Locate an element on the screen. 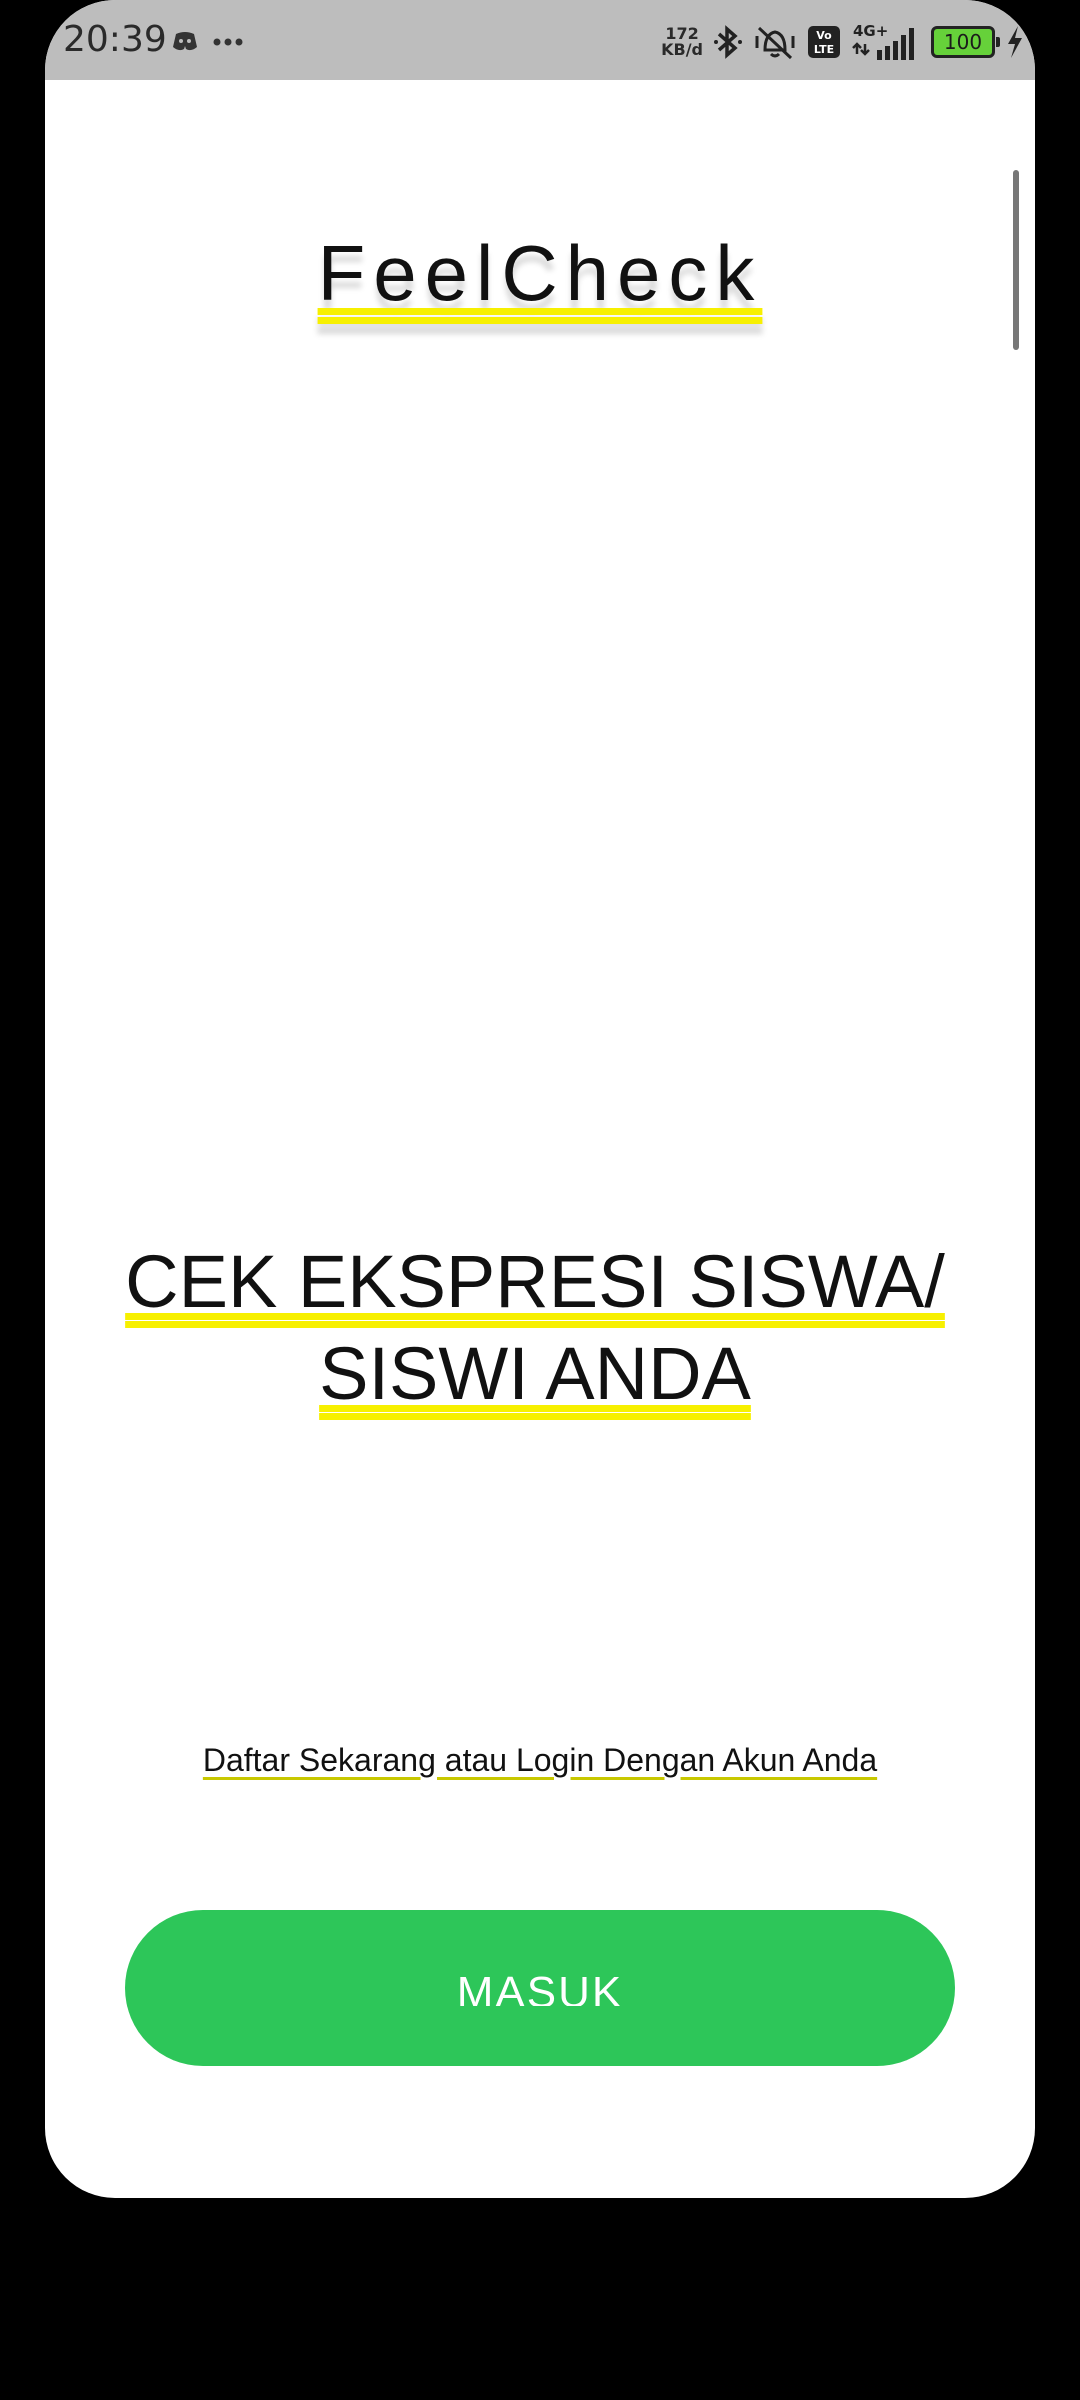 Image resolution: width=1080 pixels, height=2400 pixels. battery-indicator: 100 is located at coordinates (965, 42).